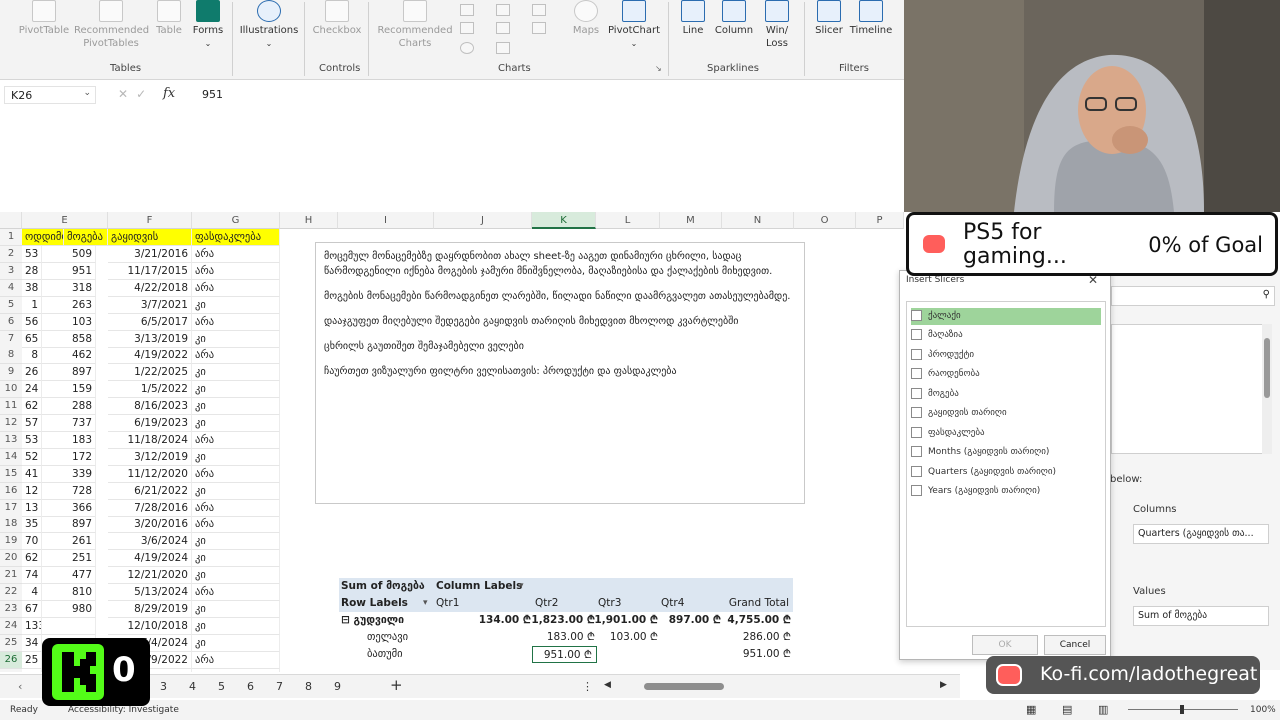 The width and height of the screenshot is (1280, 720). Describe the element at coordinates (150, 305) in the screenshot. I see `cell: 3/7/2021` at that location.